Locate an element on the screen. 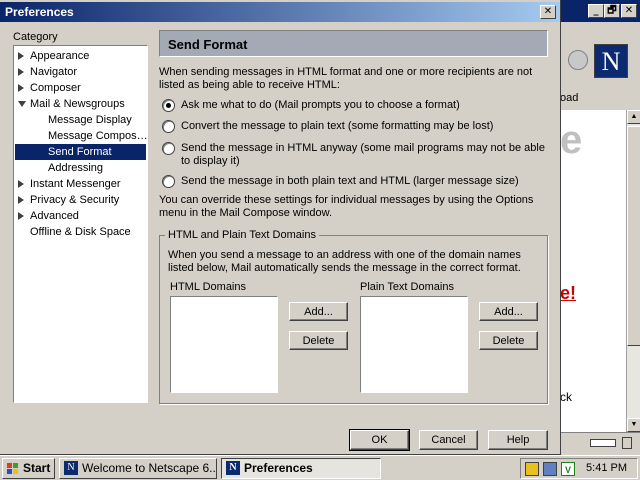  close-icon: ✕ is located at coordinates (548, 12).